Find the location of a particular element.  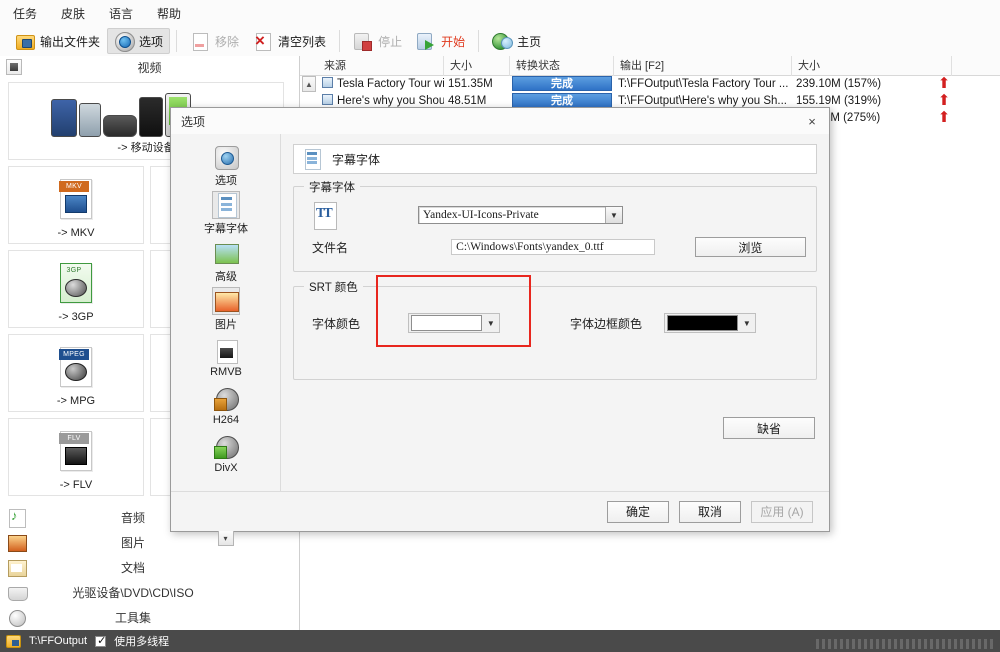

menu-item-tasks: 任务 is located at coordinates (25, 13).